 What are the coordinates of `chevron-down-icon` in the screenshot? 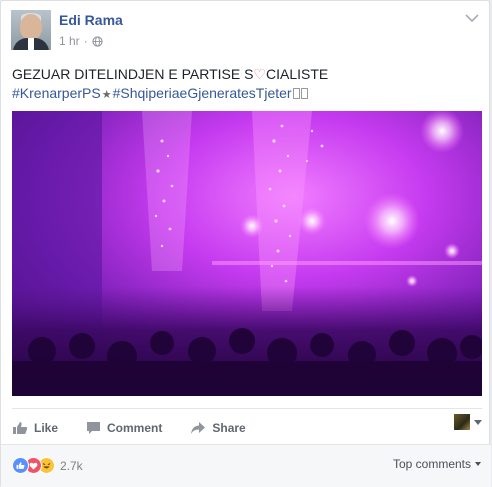 It's located at (472, 18).